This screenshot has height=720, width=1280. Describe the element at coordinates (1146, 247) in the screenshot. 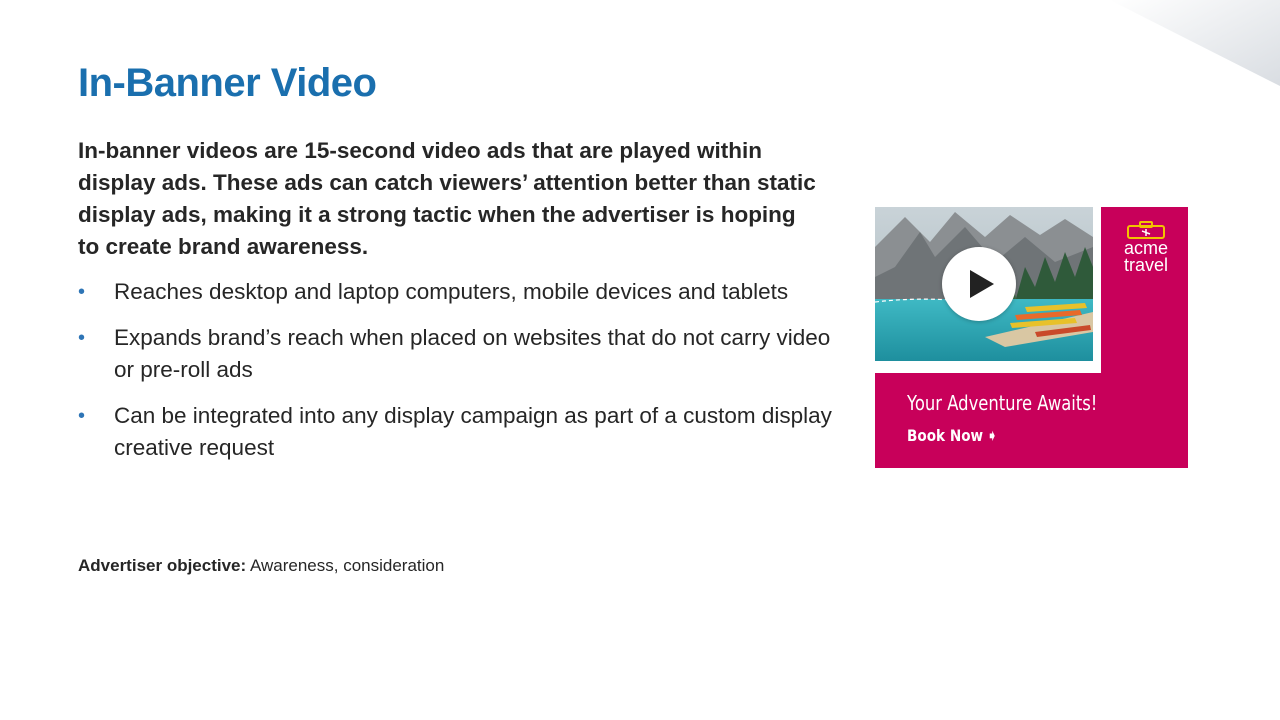

I see `acme-travel-logo: acme travel` at that location.